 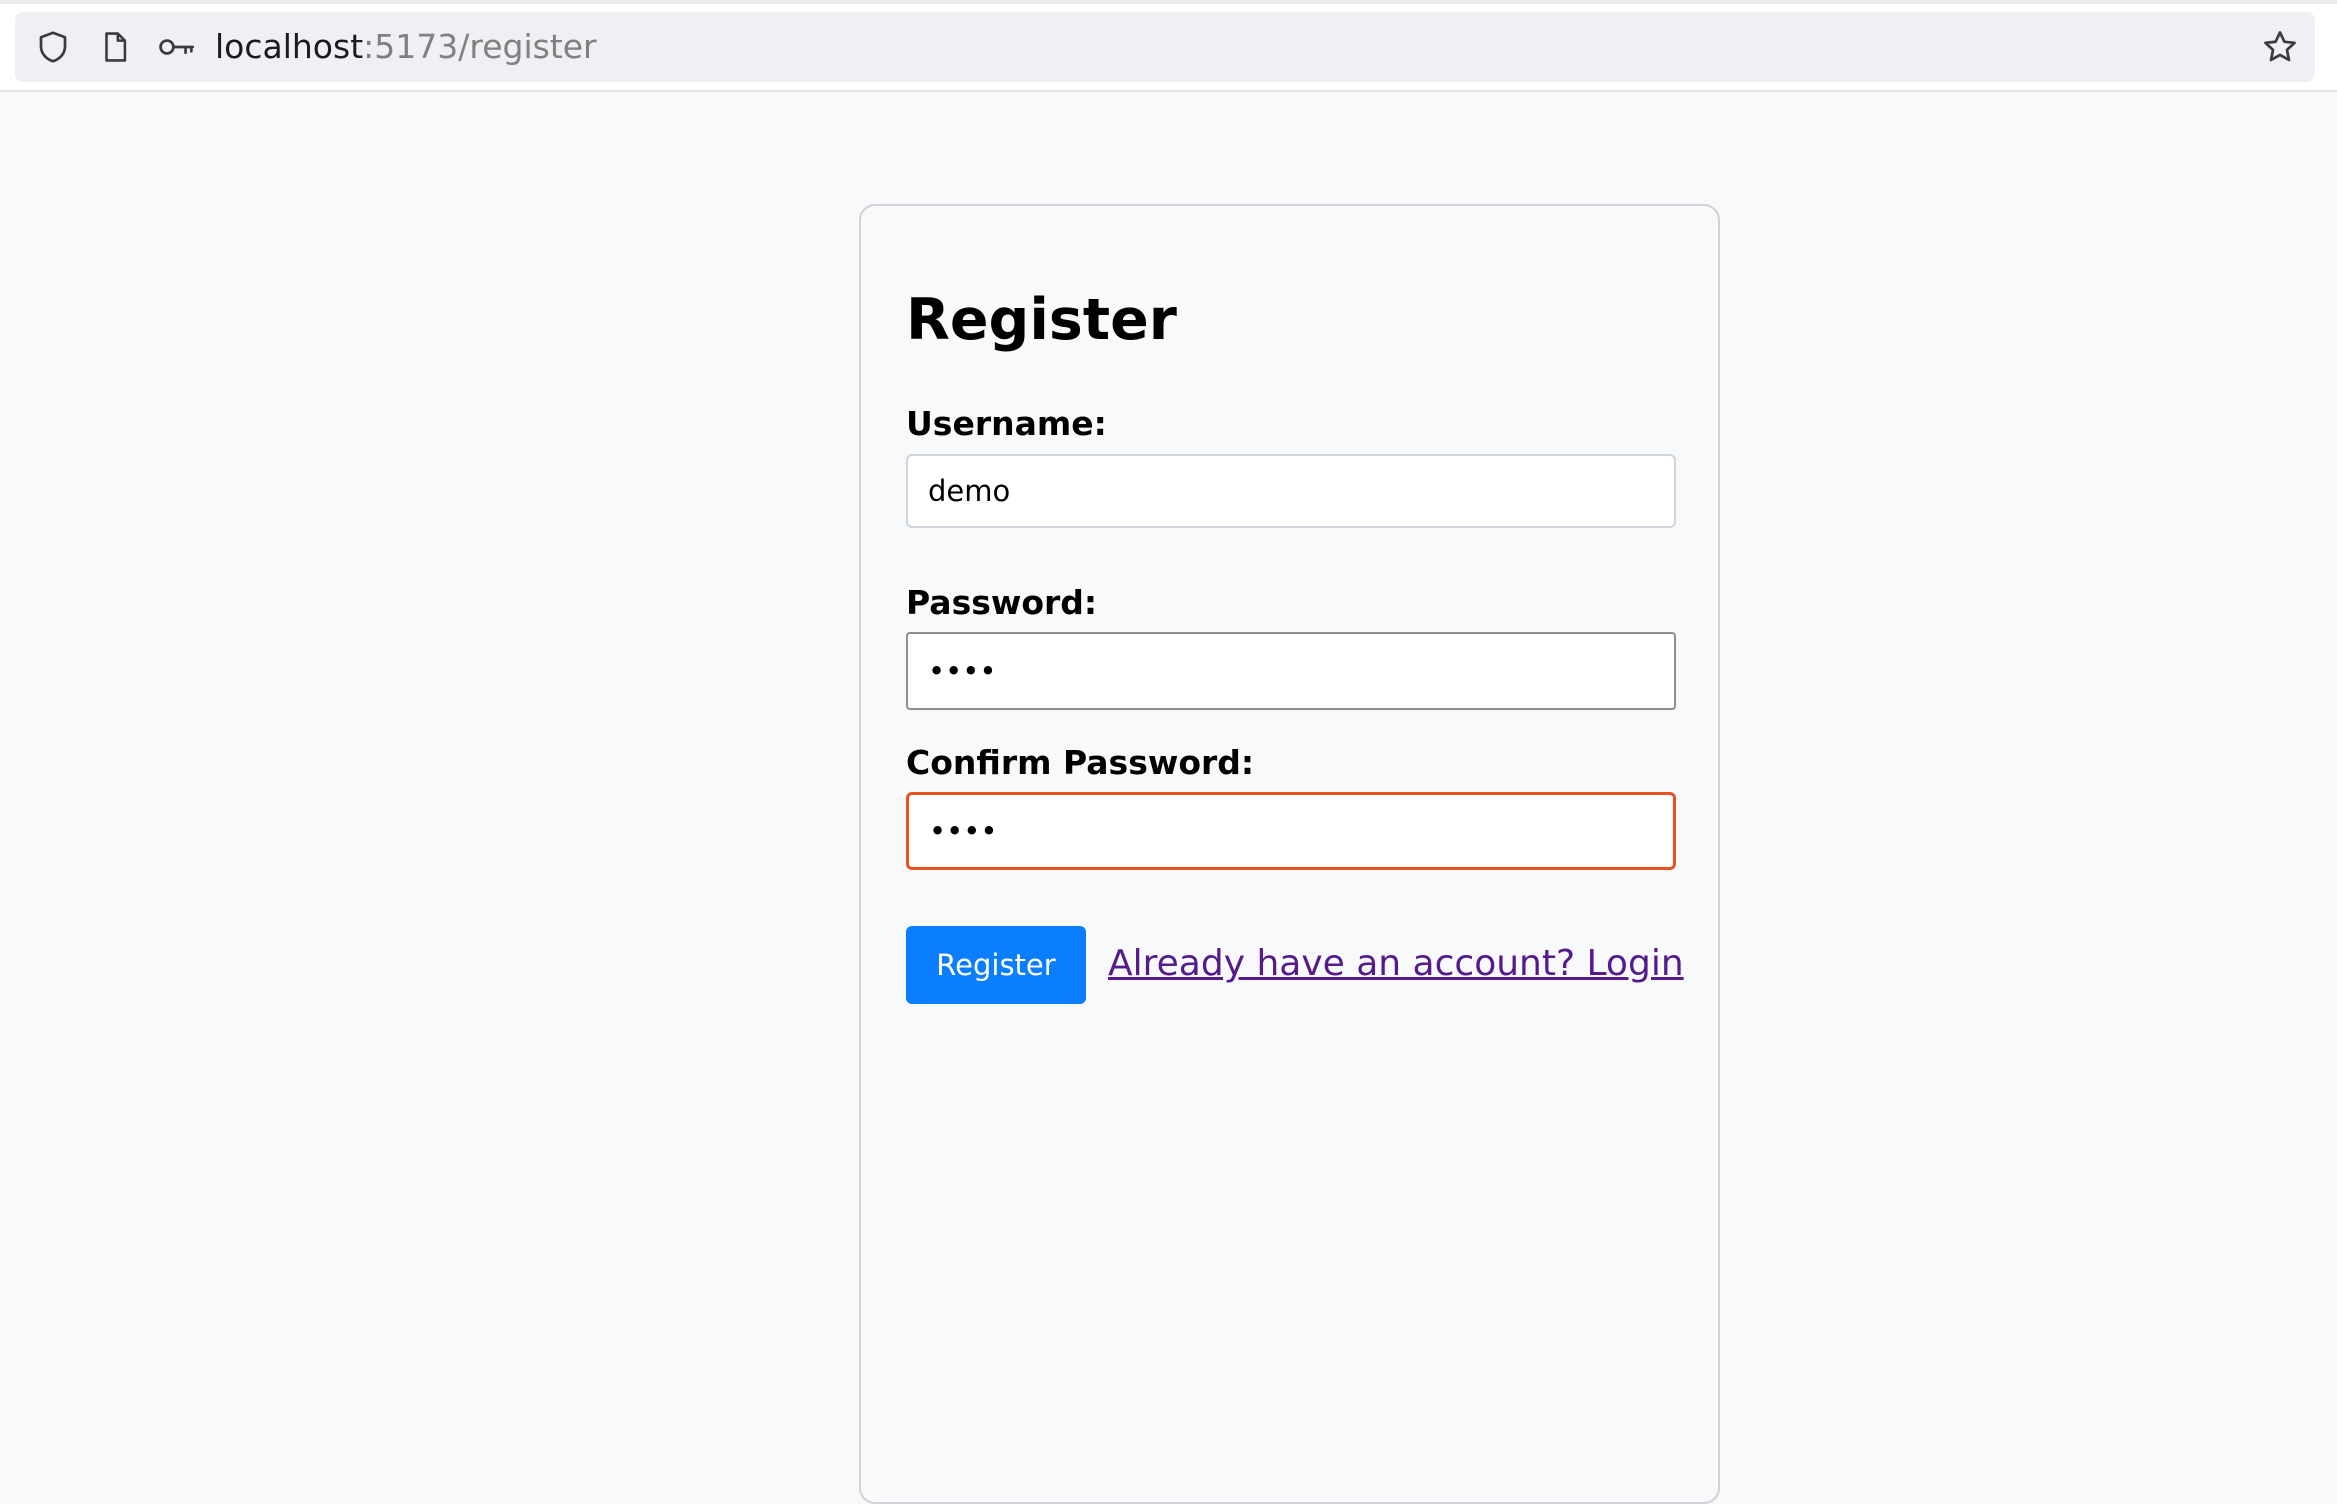 What do you see at coordinates (1002, 602) in the screenshot?
I see `password-label: Password:` at bounding box center [1002, 602].